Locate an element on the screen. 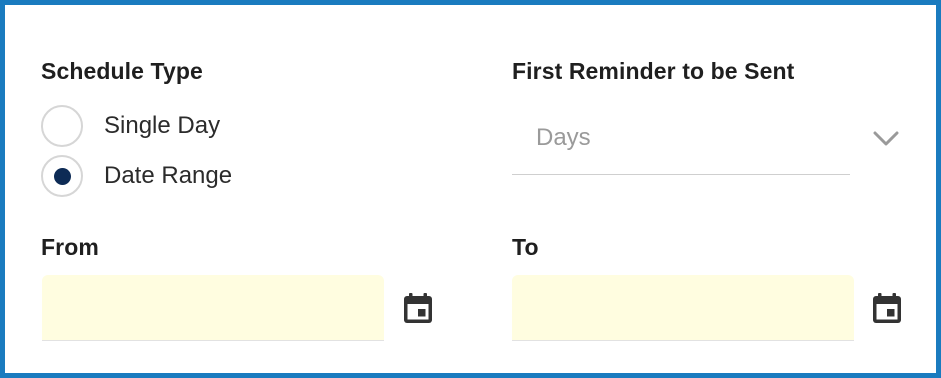  date-range-label: Date Range is located at coordinates (168, 175).